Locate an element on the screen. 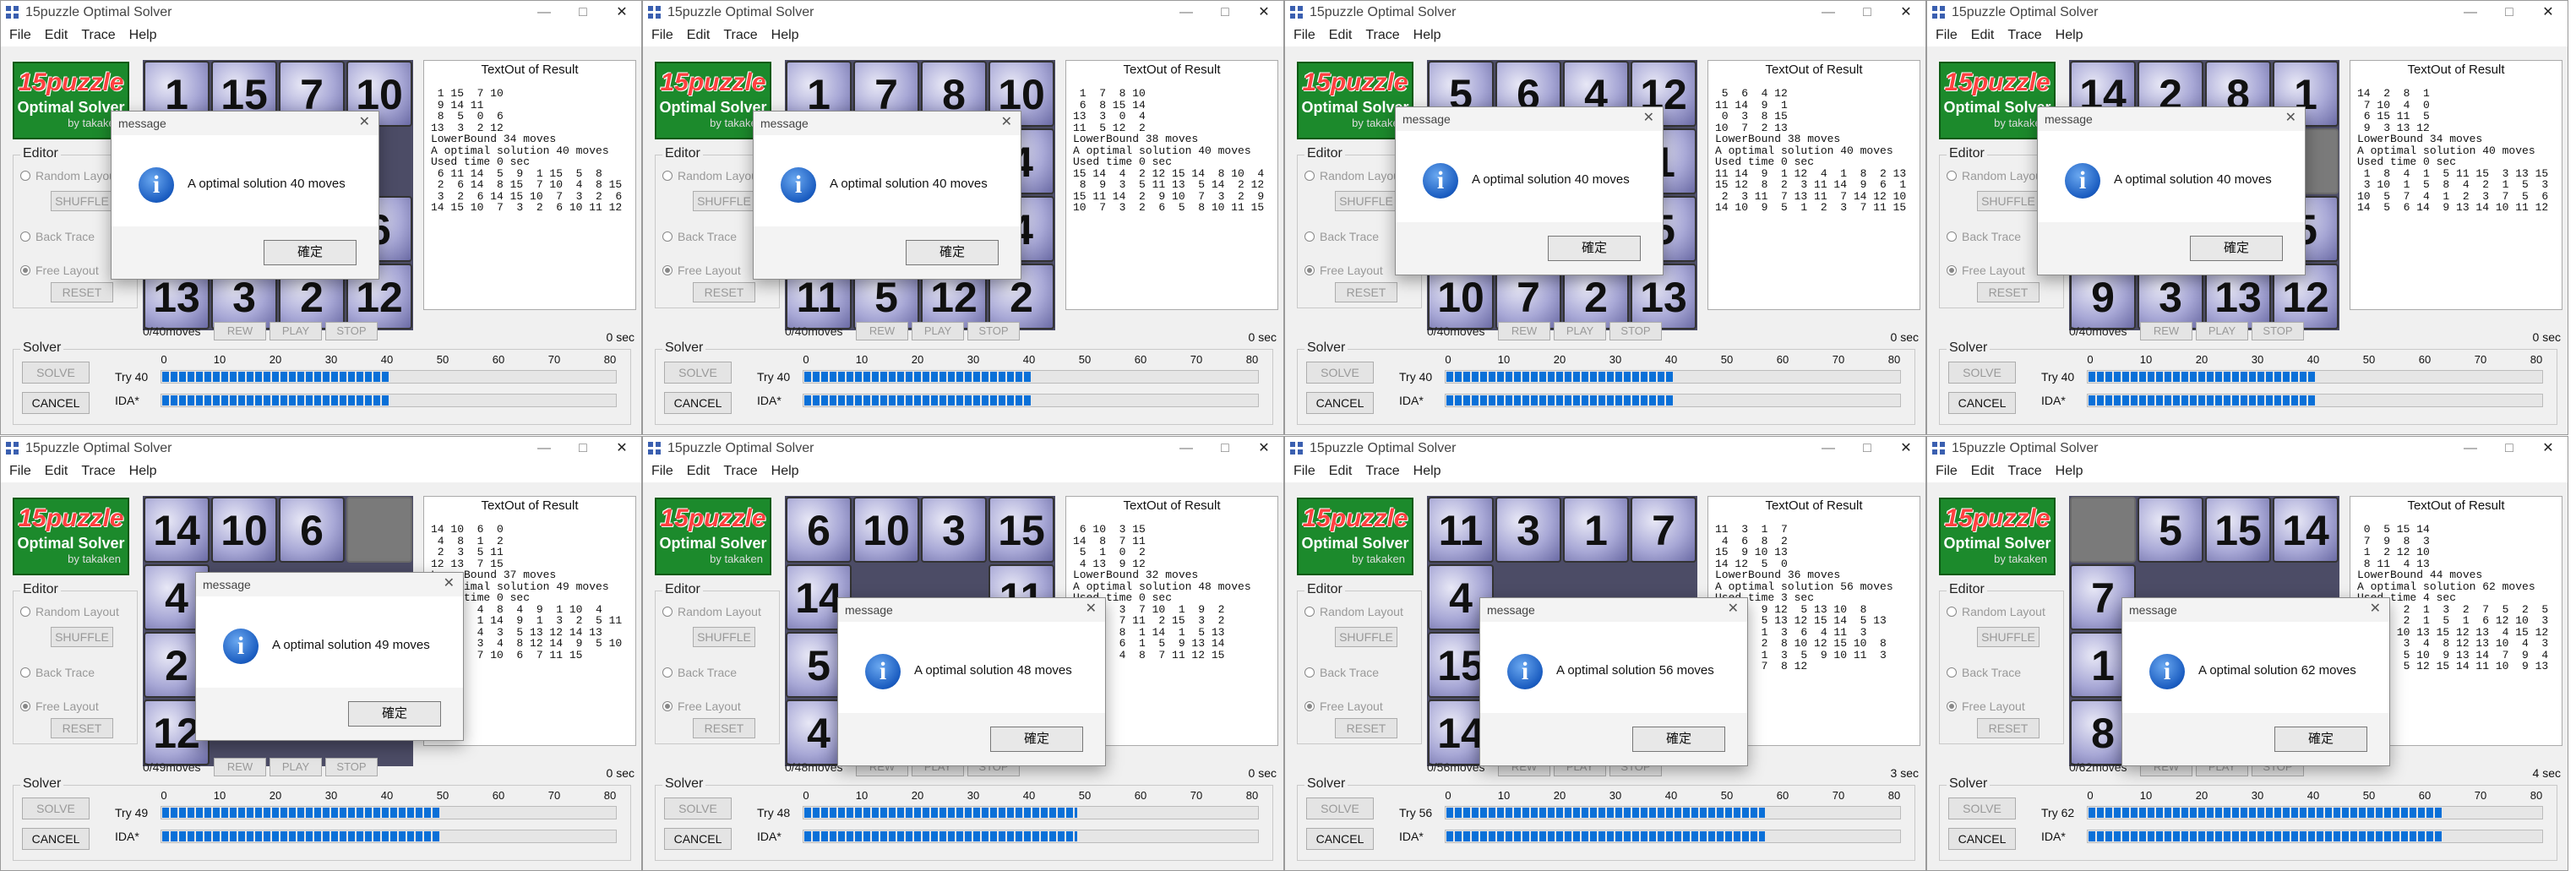 The width and height of the screenshot is (2576, 871). puzzle-tile: 5 is located at coordinates (2170, 530).